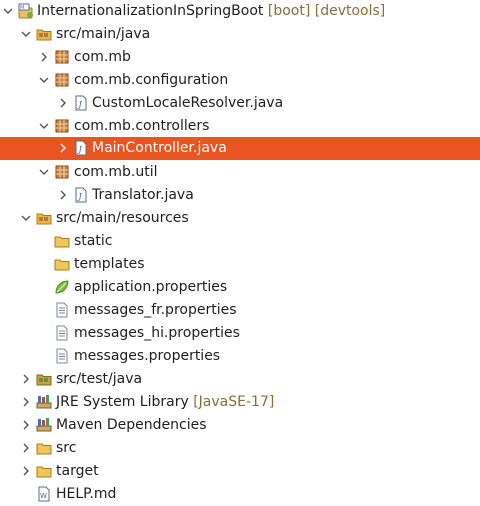  I want to click on tree-item-src-main-resources: src/main/resources, so click(240, 218).